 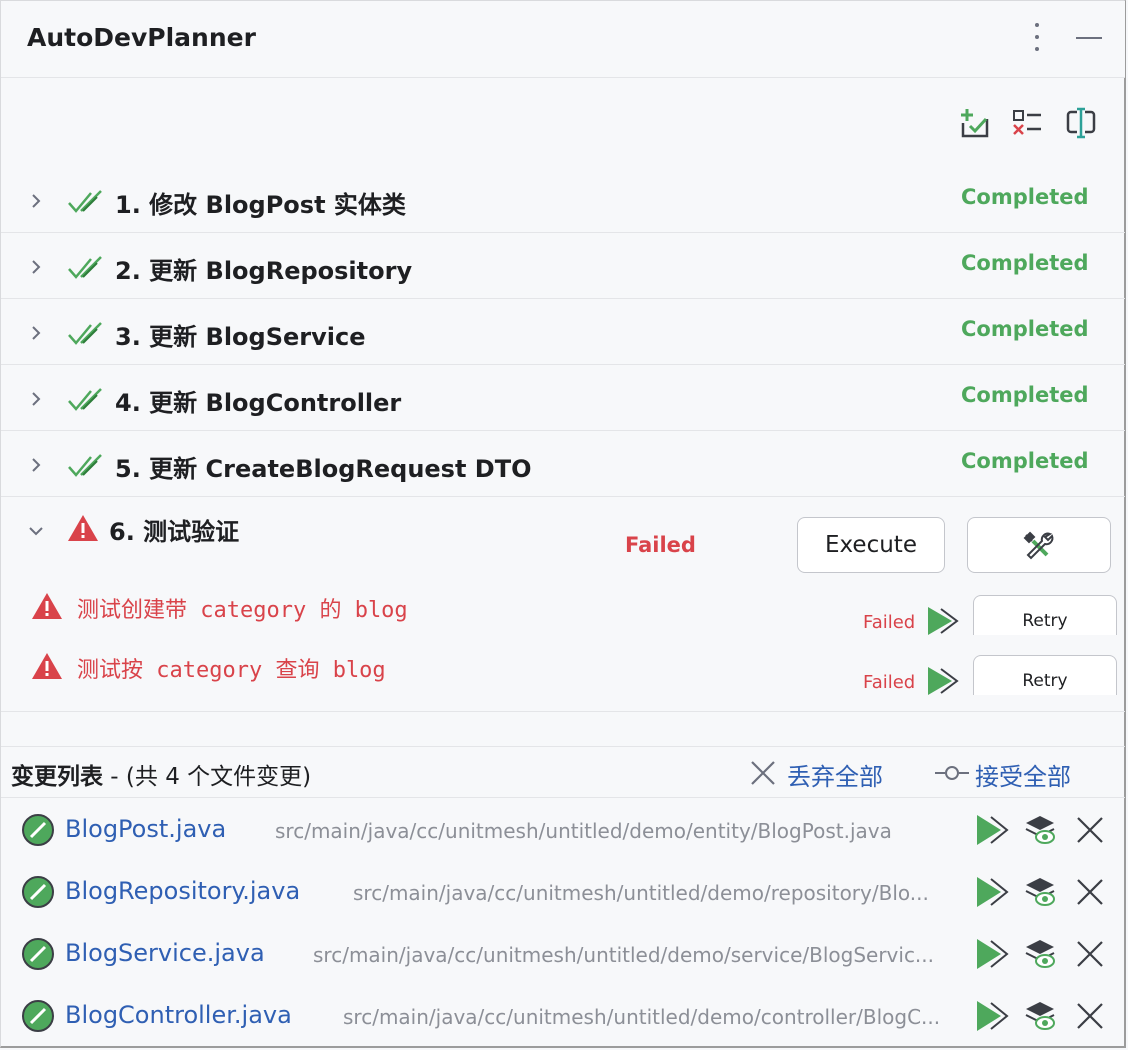 What do you see at coordinates (563, 618) in the screenshot?
I see `subtask-row: 测试创建带 category 的 blog Failed Retry` at bounding box center [563, 618].